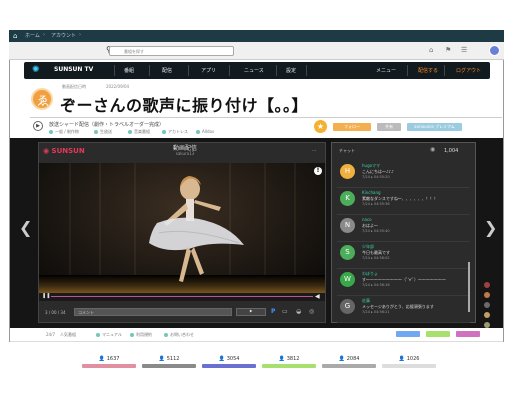  Describe the element at coordinates (64, 132) in the screenshot. I see `tag: 一般 / 制作物` at that location.